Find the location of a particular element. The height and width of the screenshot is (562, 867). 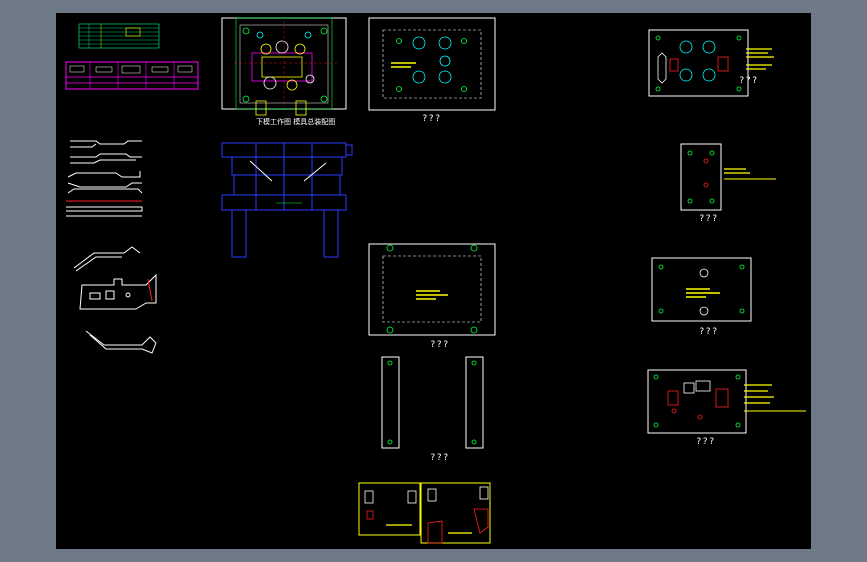

die-plate-caption: ??? is located at coordinates (709, 332).